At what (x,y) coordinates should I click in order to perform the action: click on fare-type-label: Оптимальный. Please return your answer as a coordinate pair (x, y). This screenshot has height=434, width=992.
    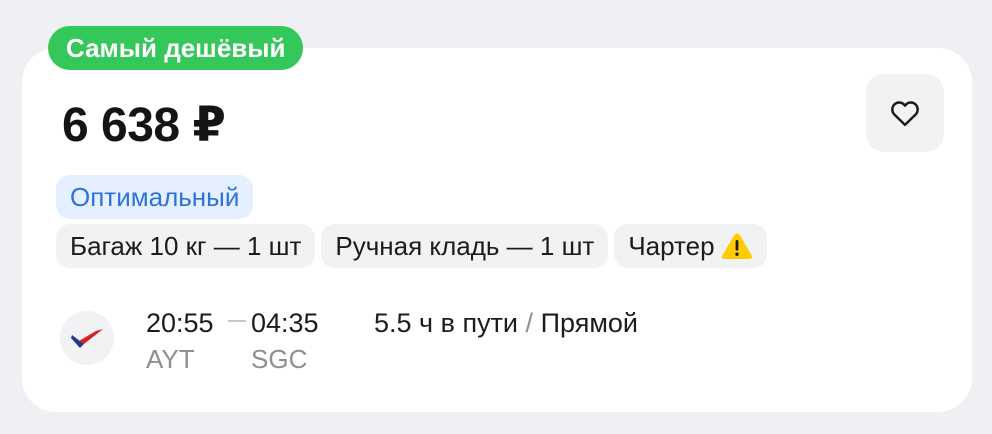
    Looking at the image, I should click on (155, 196).